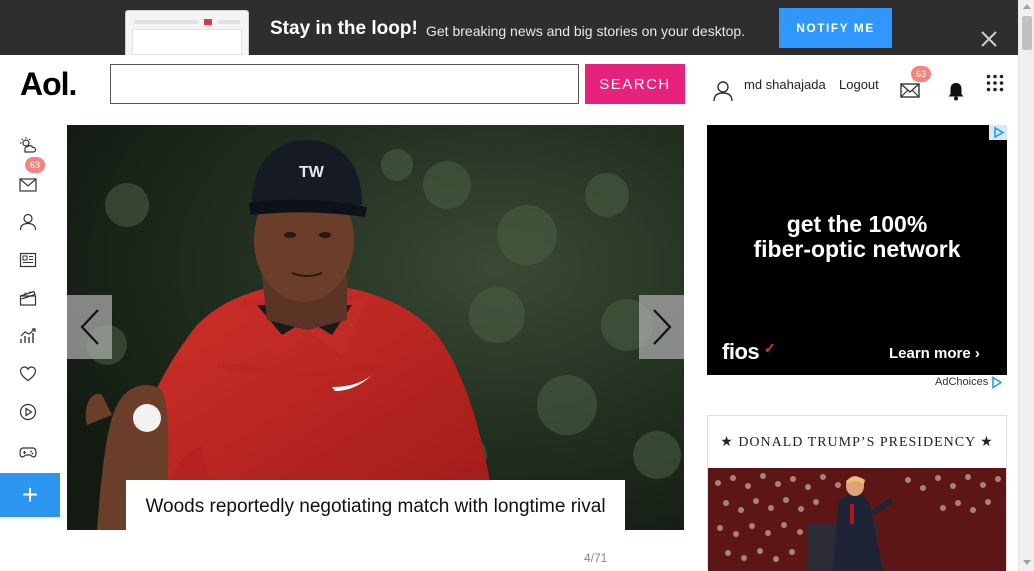 The image size is (1034, 571). I want to click on topic-card-image, so click(857, 519).